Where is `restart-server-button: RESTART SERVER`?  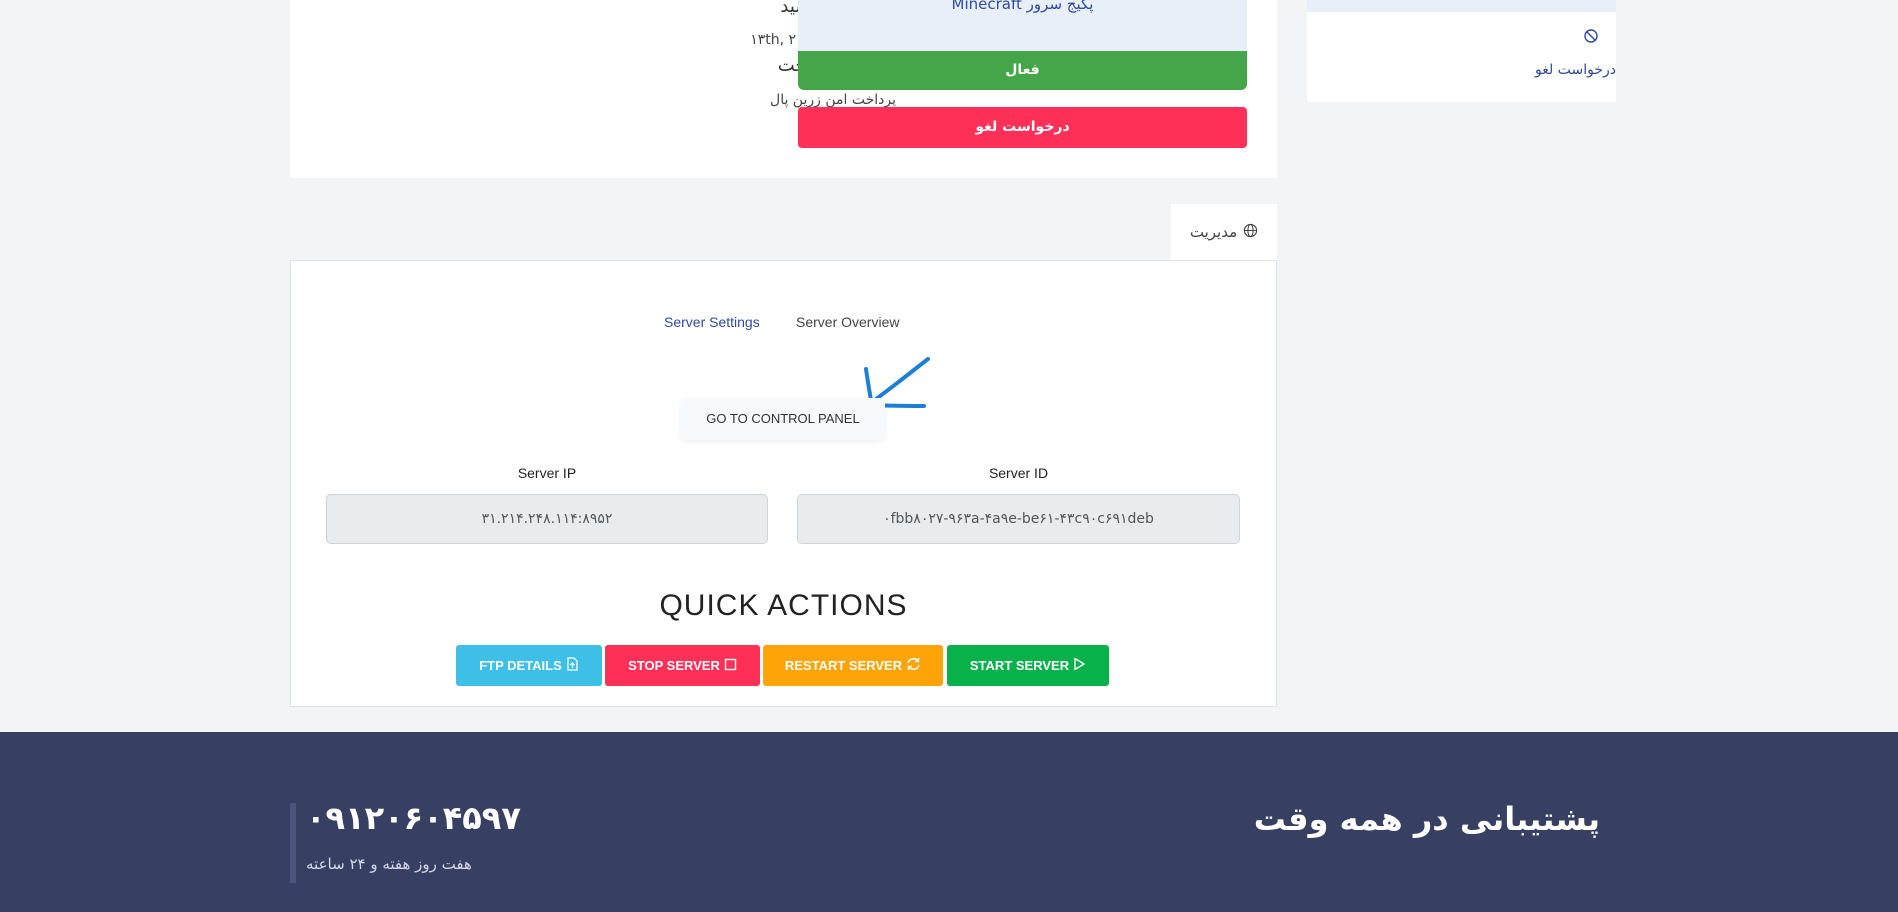
restart-server-button: RESTART SERVER is located at coordinates (853, 665).